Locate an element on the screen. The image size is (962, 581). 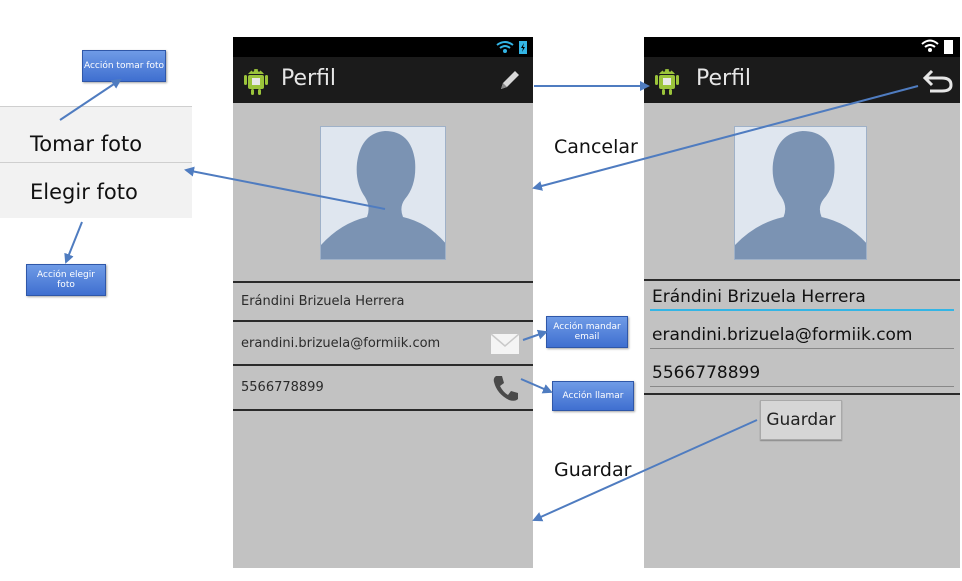
menu-item-choose-photo: Elegir foto is located at coordinates (84, 192).